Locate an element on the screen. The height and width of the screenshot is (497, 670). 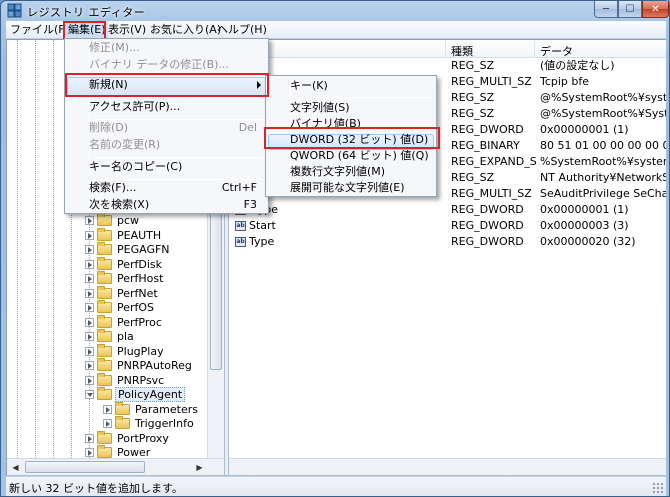
maximize-button: ☐ is located at coordinates (630, 9).